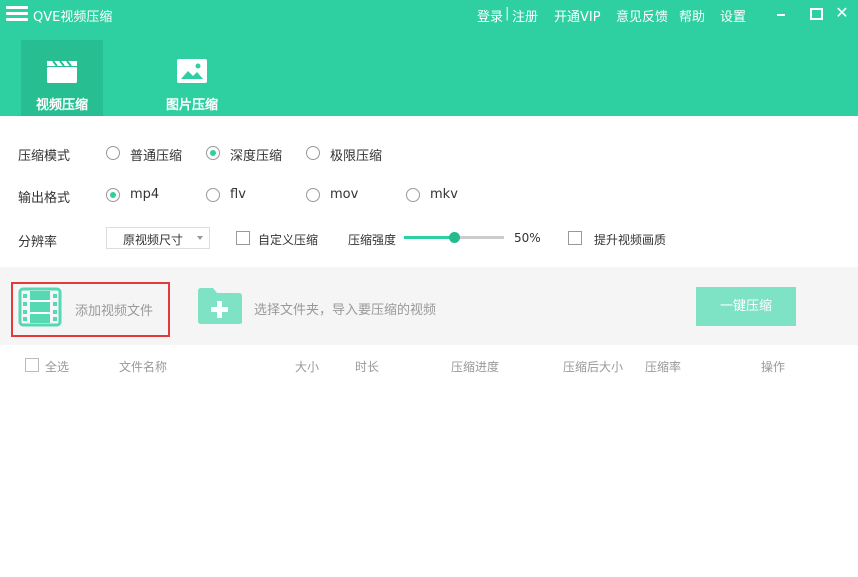 This screenshot has width=858, height=577. Describe the element at coordinates (475, 367) in the screenshot. I see `column-progress: 压缩进度` at that location.